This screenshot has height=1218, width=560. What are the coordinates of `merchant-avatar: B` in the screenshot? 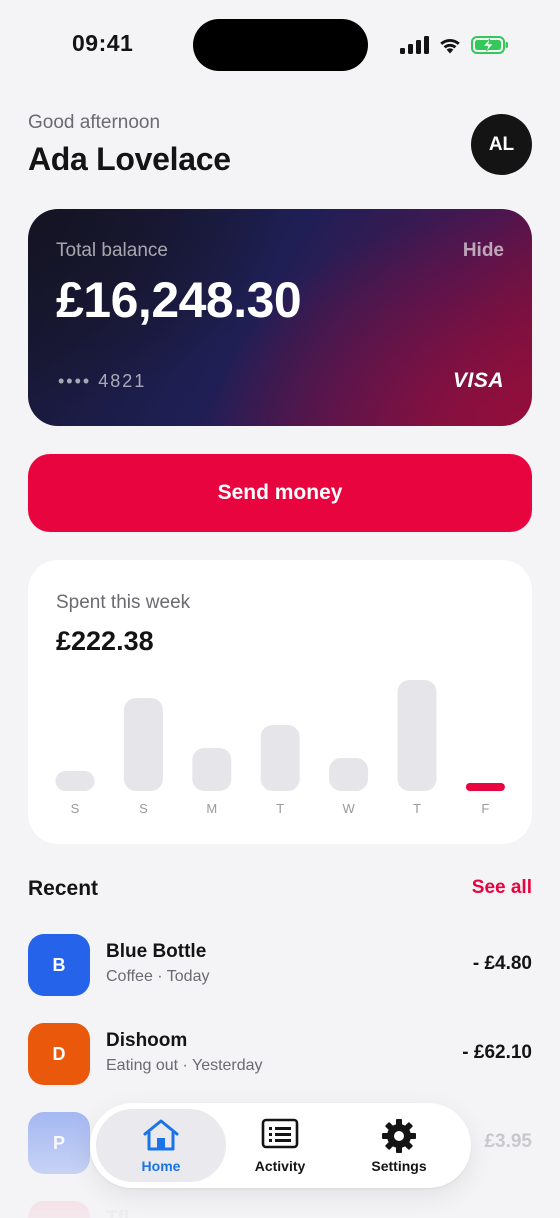 It's located at (59, 965).